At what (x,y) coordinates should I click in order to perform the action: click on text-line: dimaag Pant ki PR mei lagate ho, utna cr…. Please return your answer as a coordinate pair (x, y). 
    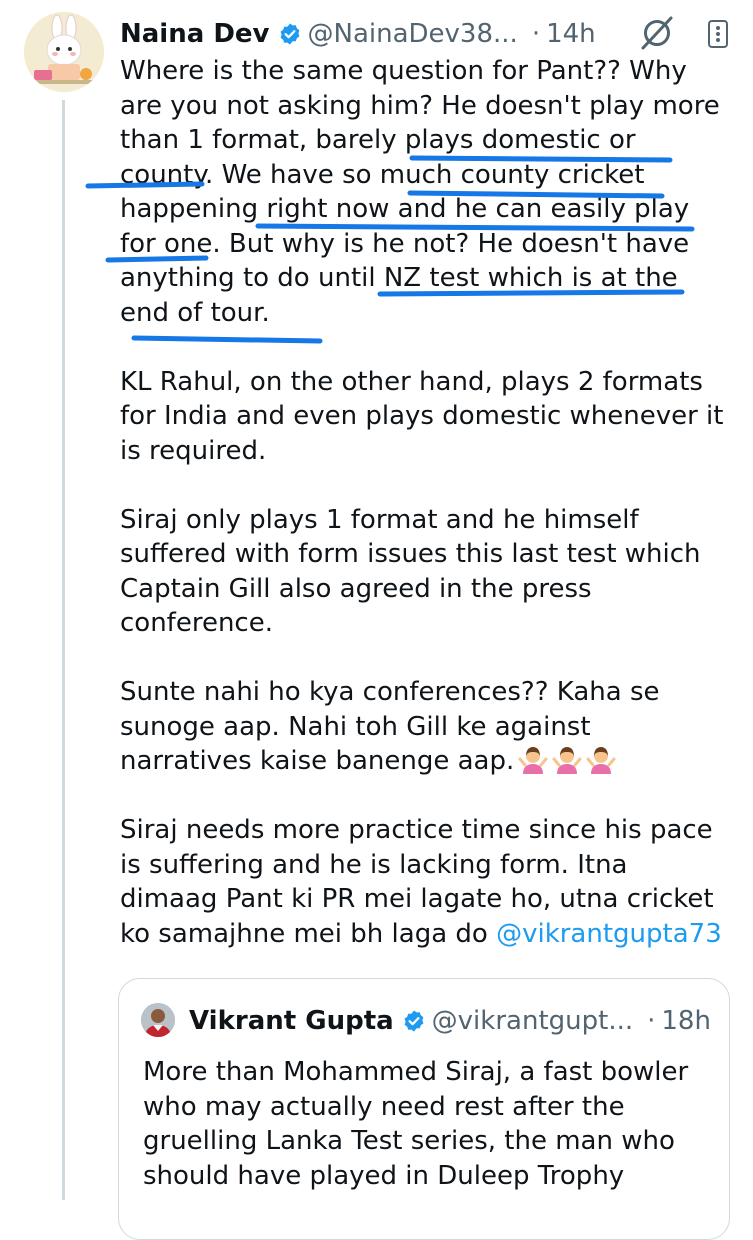
    Looking at the image, I should click on (417, 899).